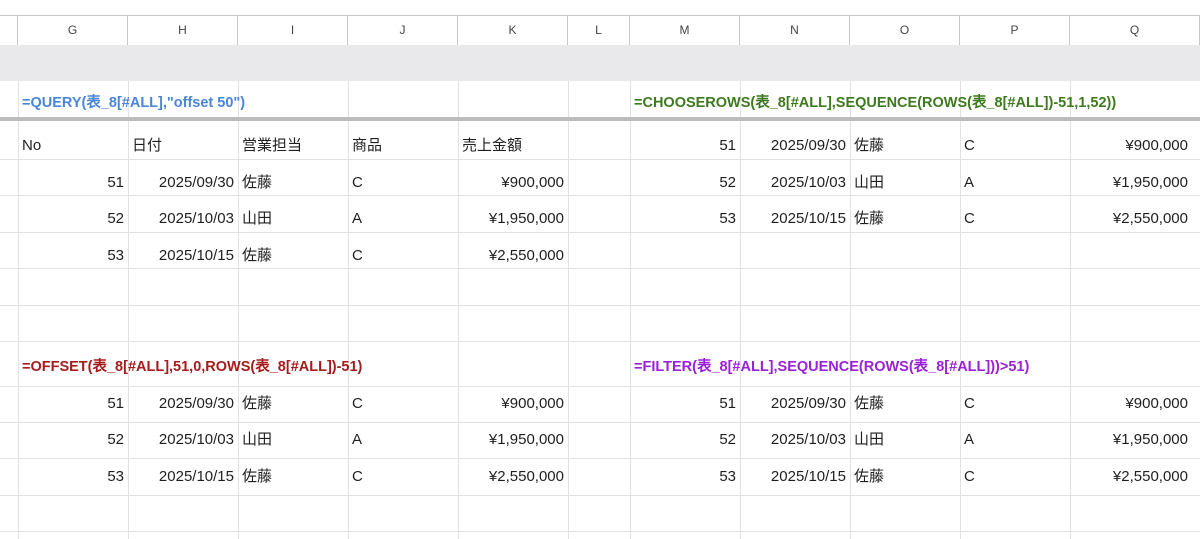 The width and height of the screenshot is (1200, 539). What do you see at coordinates (1015, 30) in the screenshot?
I see `column-header-p: P` at bounding box center [1015, 30].